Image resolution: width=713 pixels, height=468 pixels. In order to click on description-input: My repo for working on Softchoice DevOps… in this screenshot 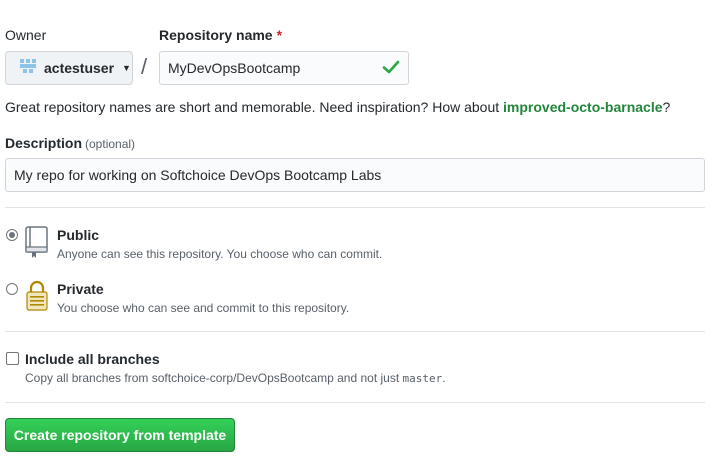, I will do `click(355, 175)`.